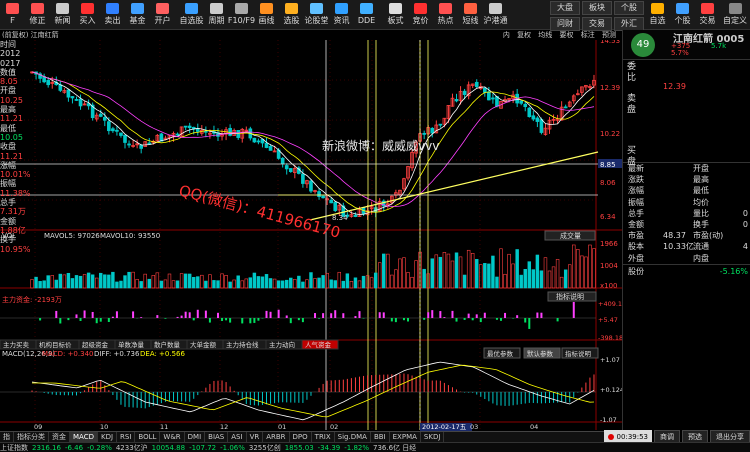  I want to click on toolbar-btn-3: 买入, so click(87, 15).